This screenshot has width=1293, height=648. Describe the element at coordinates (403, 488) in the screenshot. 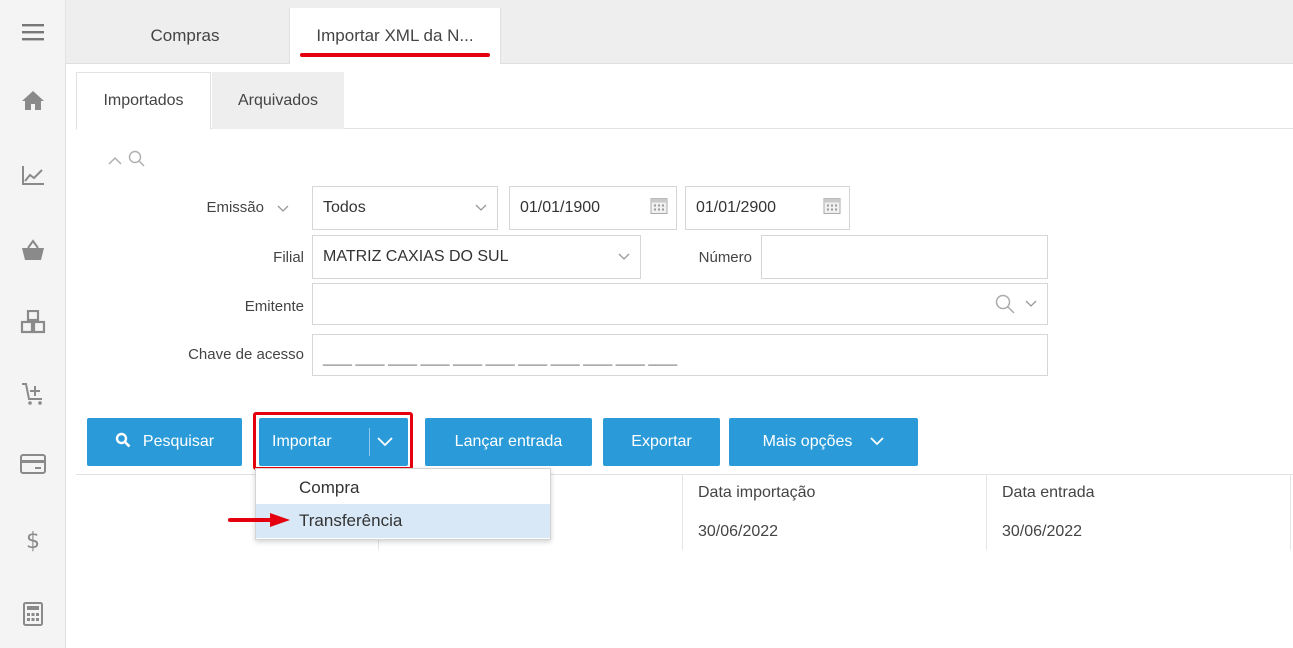

I see `menu-item-compra: Compra` at that location.